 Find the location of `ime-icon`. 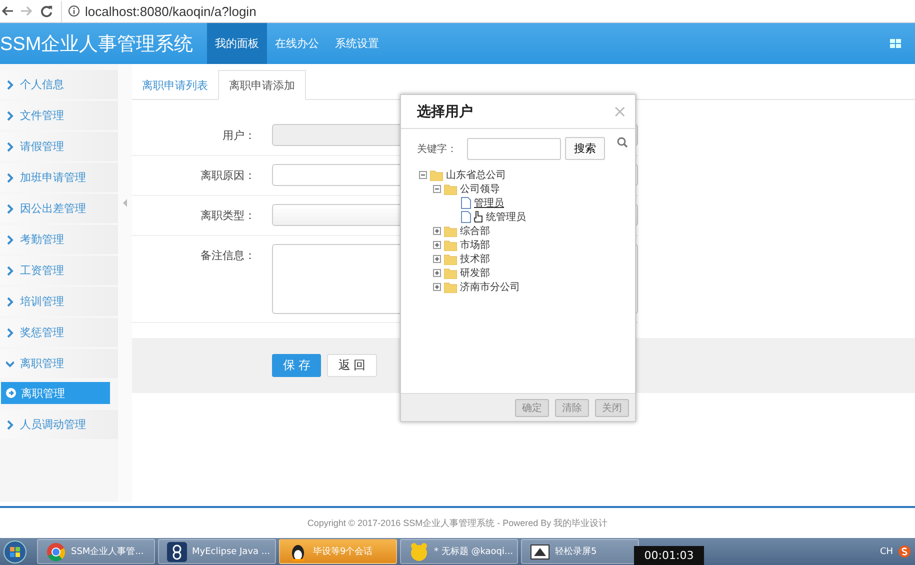

ime-icon is located at coordinates (904, 551).